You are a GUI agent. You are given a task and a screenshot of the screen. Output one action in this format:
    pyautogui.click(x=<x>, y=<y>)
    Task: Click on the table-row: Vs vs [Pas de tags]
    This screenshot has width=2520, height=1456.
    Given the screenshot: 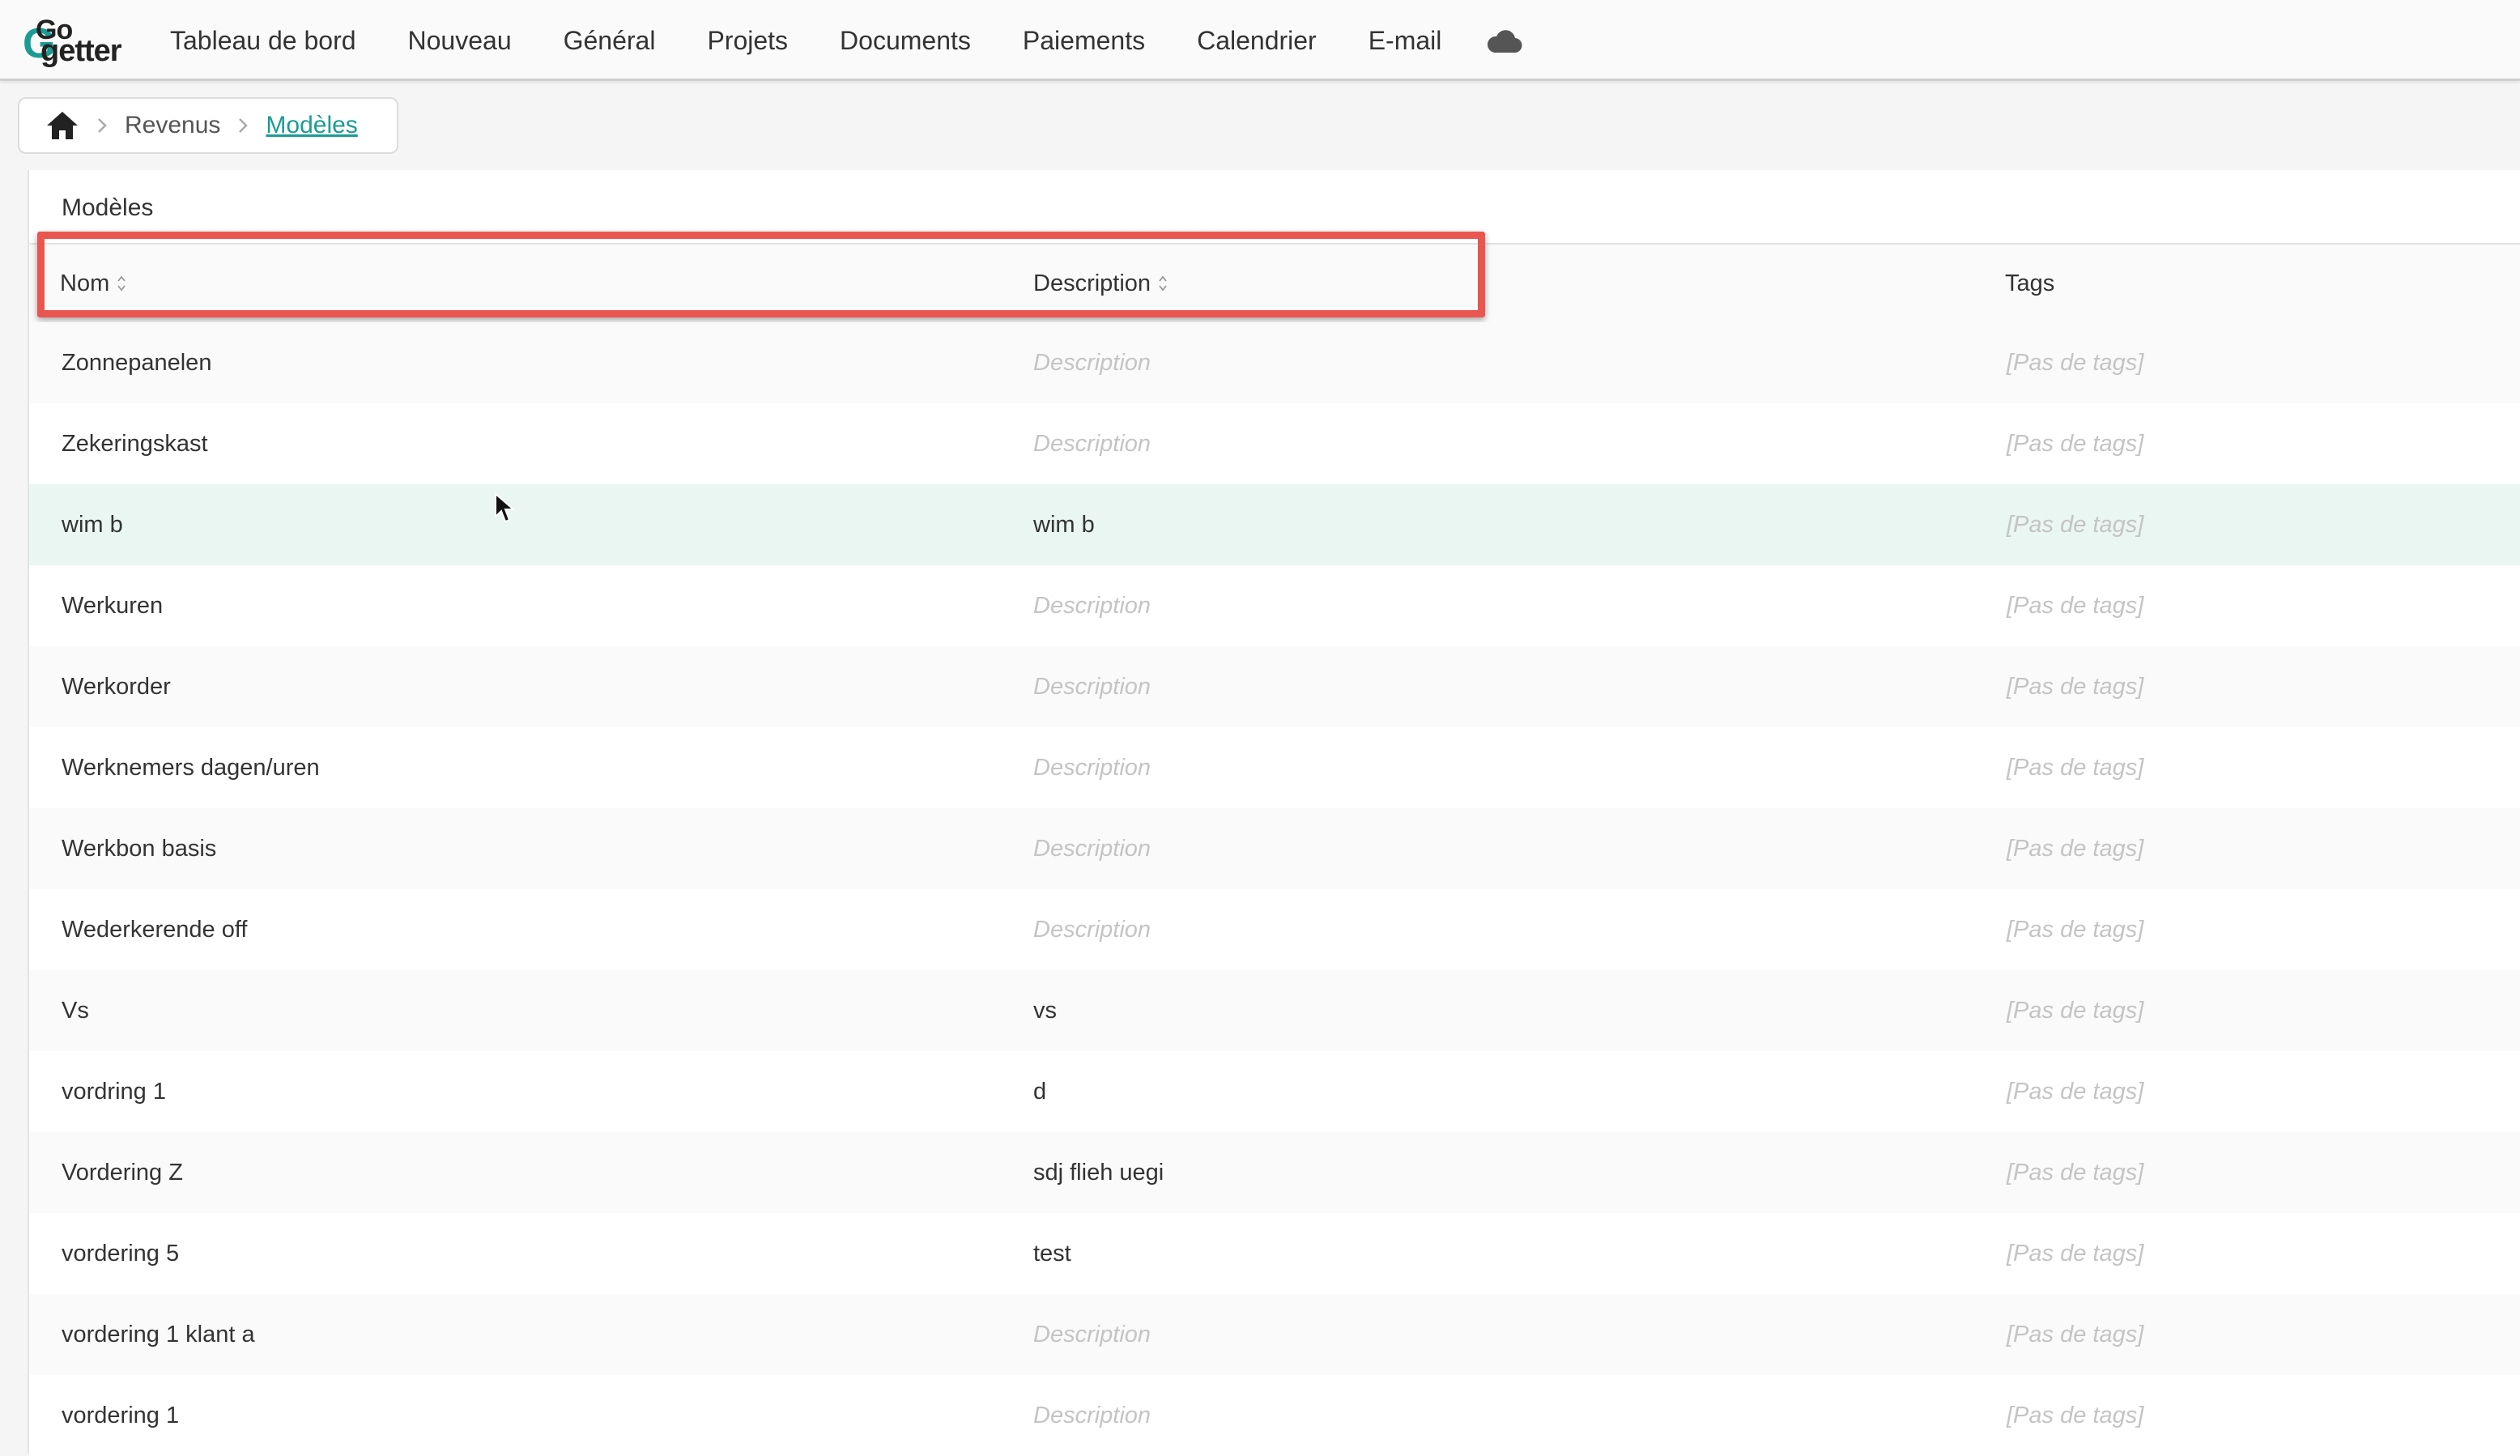 What is the action you would take?
    pyautogui.click(x=1274, y=1010)
    